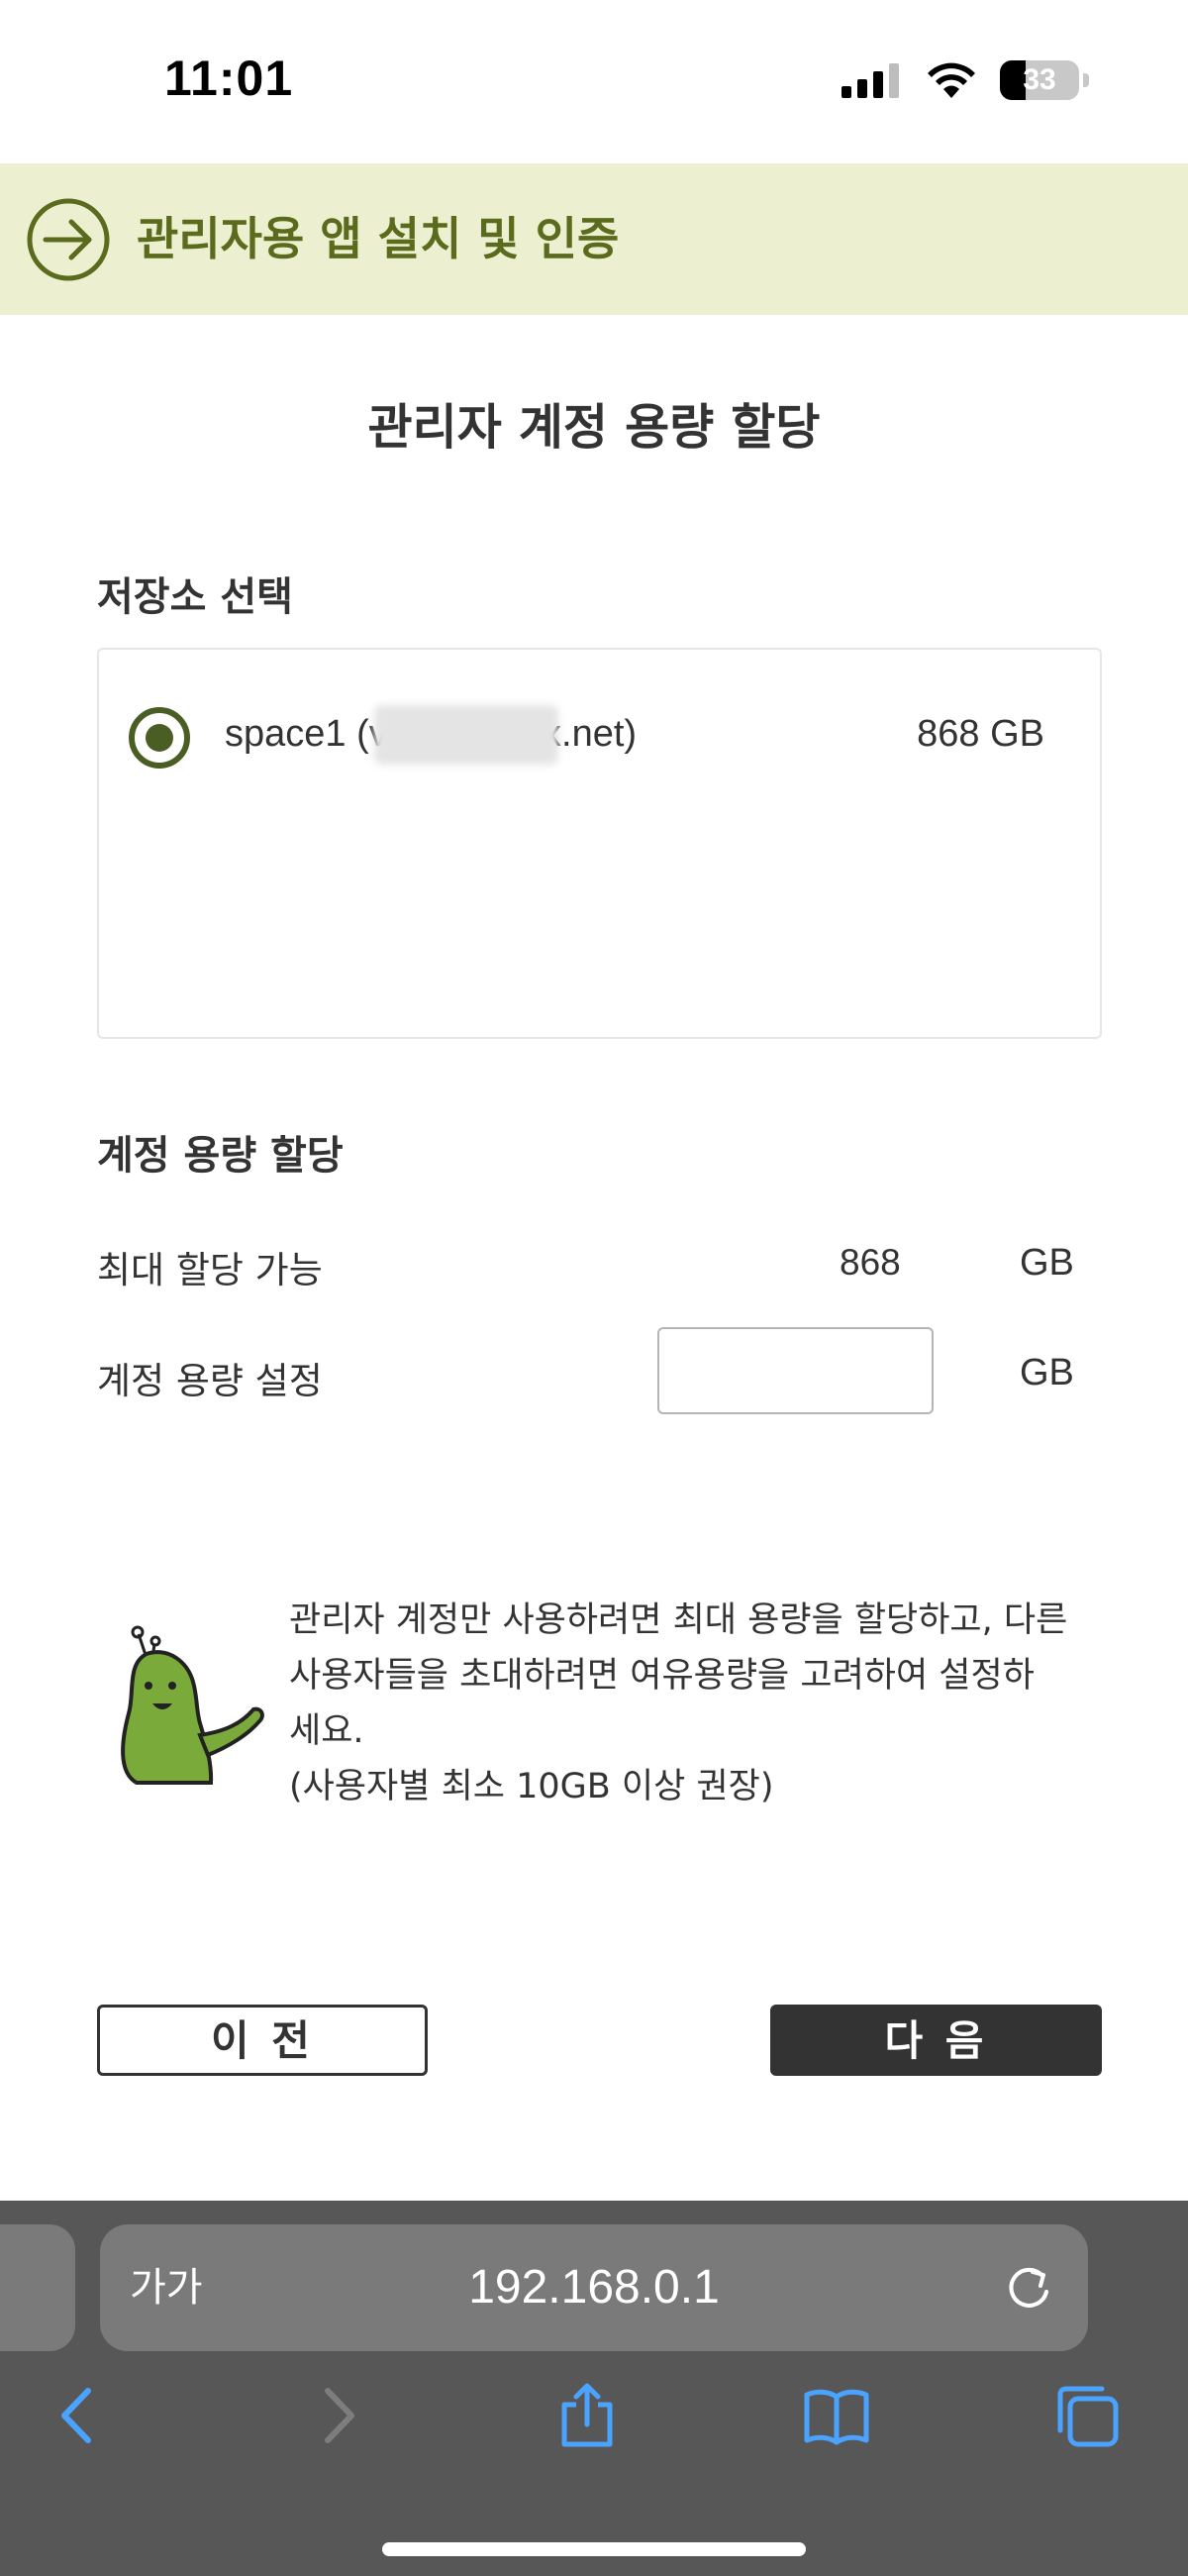 The width and height of the screenshot is (1188, 2576). I want to click on battery-tip, so click(1086, 80).